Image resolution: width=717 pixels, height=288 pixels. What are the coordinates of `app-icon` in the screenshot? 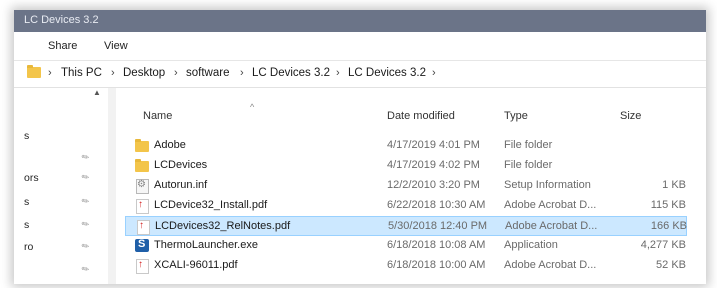 It's located at (142, 245).